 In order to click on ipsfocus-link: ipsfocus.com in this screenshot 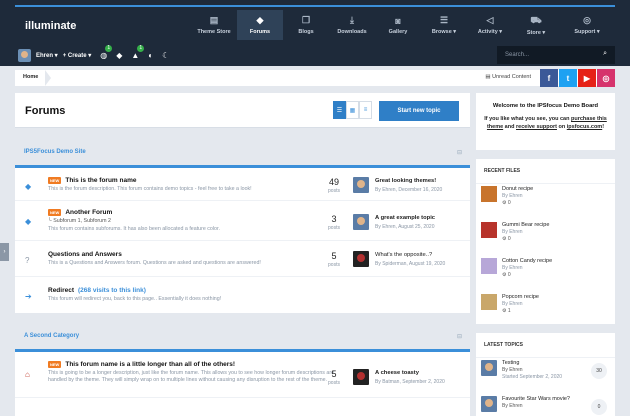, I will do `click(584, 127)`.